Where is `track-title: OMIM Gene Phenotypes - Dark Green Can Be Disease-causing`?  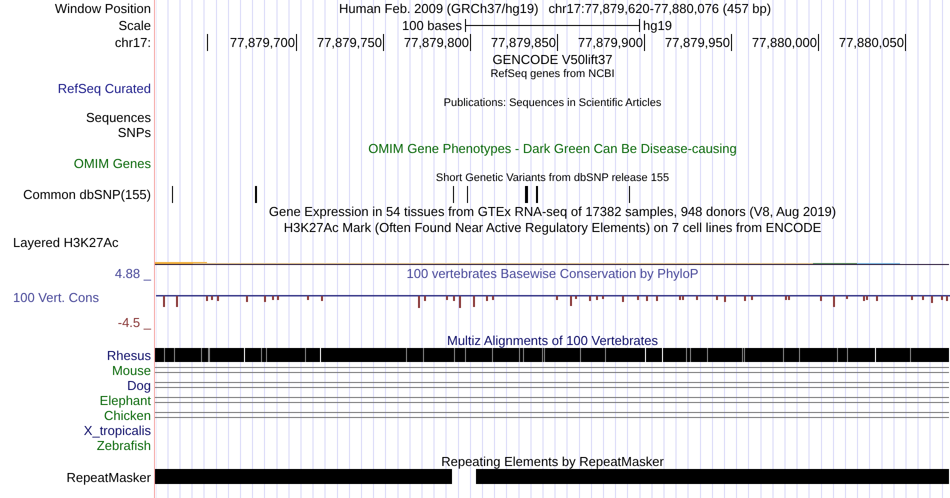 track-title: OMIM Gene Phenotypes - Dark Green Can Be Disease-causing is located at coordinates (552, 148).